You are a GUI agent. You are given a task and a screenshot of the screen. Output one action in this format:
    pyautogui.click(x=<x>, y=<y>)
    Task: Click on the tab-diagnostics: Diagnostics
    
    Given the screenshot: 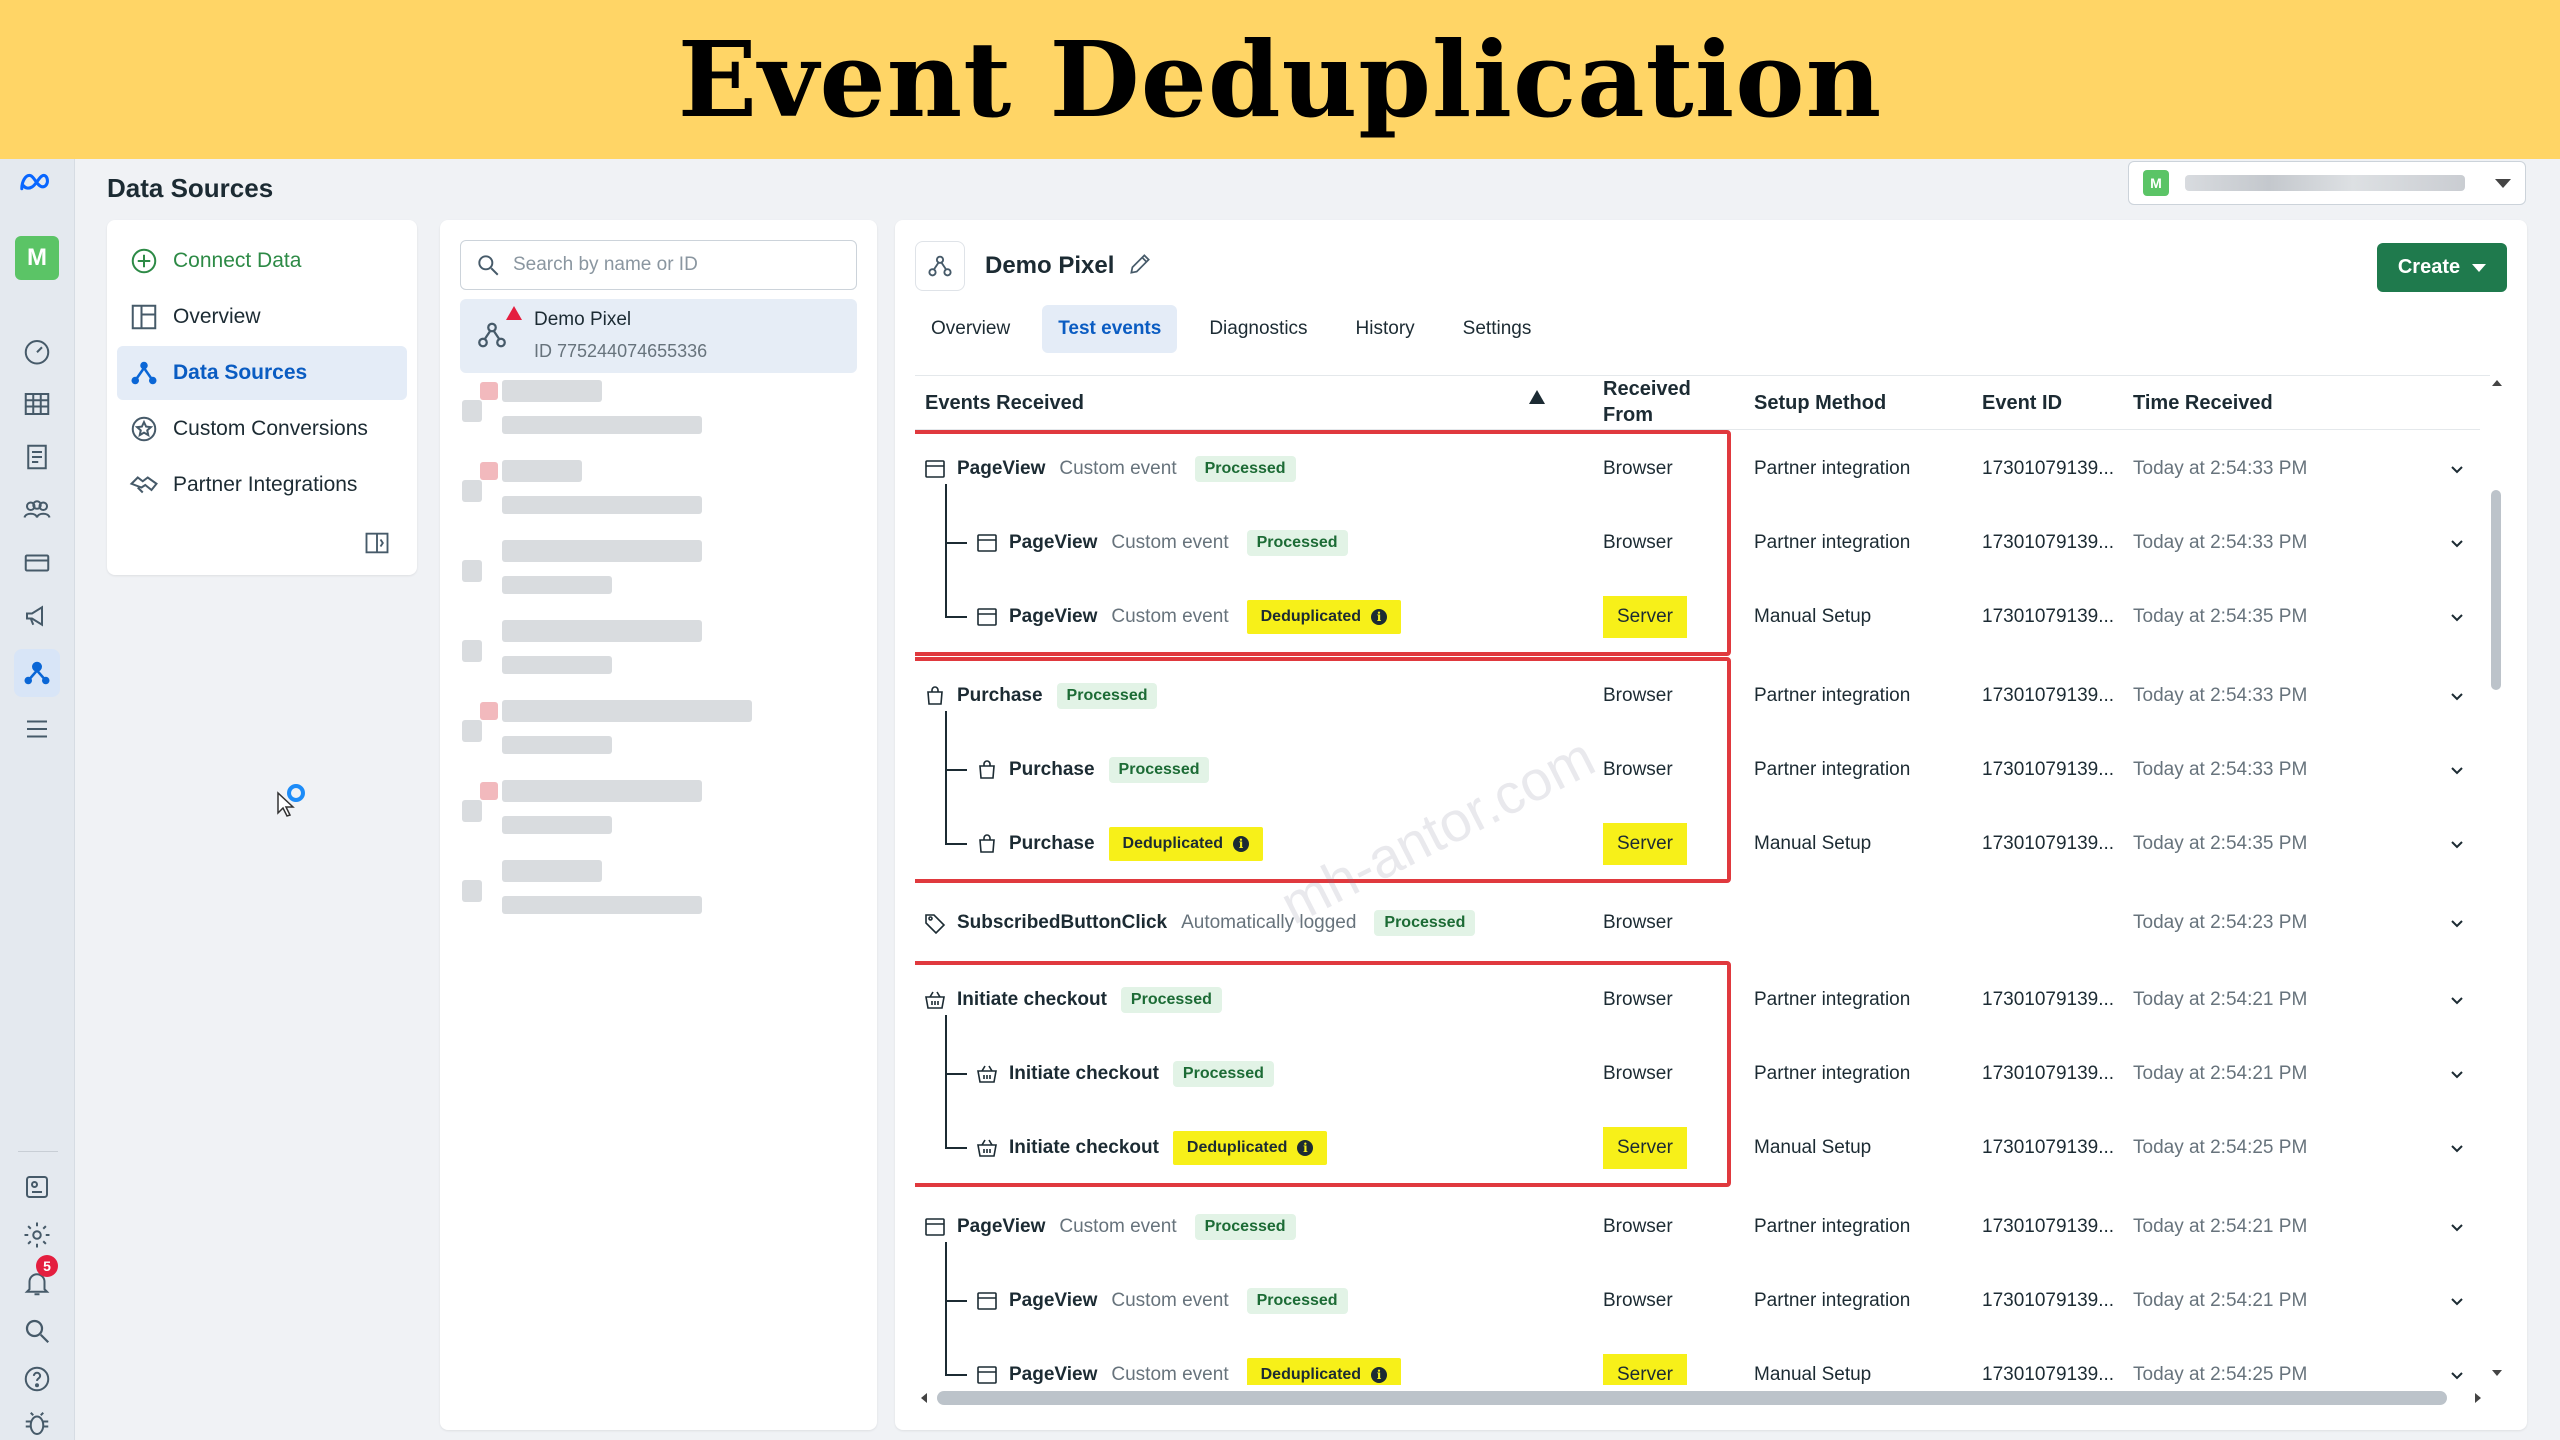 What is the action you would take?
    pyautogui.click(x=1258, y=329)
    